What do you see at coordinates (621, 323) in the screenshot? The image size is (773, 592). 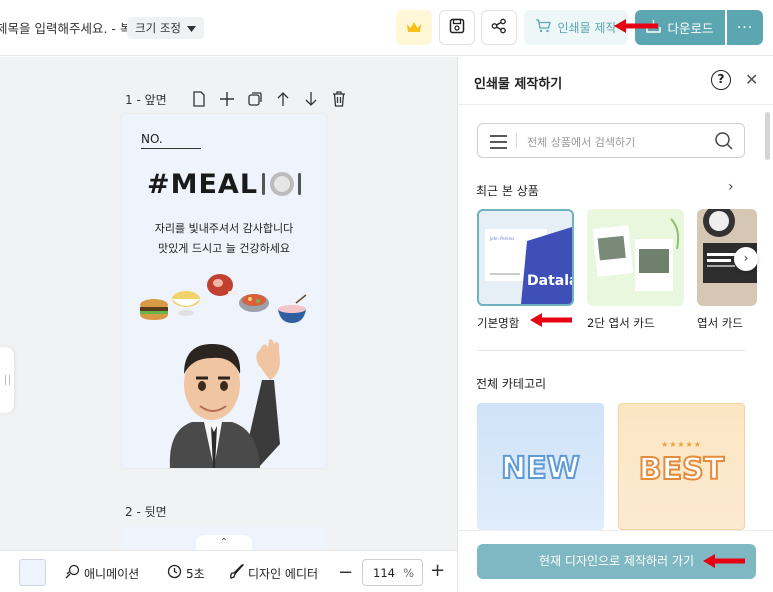 I see `product-label: 2단 엽서 카드` at bounding box center [621, 323].